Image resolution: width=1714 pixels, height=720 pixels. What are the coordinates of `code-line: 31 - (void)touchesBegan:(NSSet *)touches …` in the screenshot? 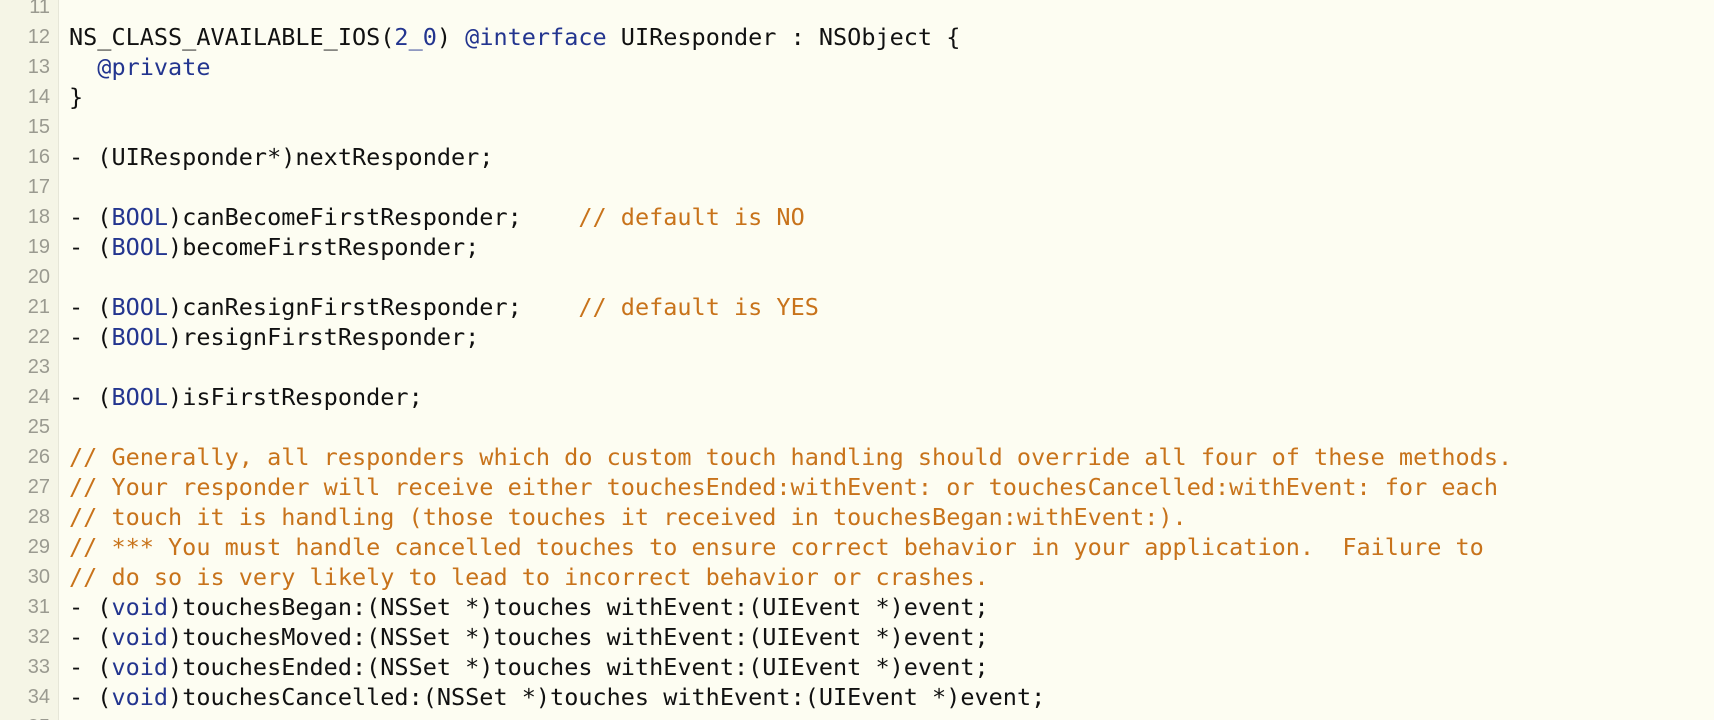 It's located at (857, 607).